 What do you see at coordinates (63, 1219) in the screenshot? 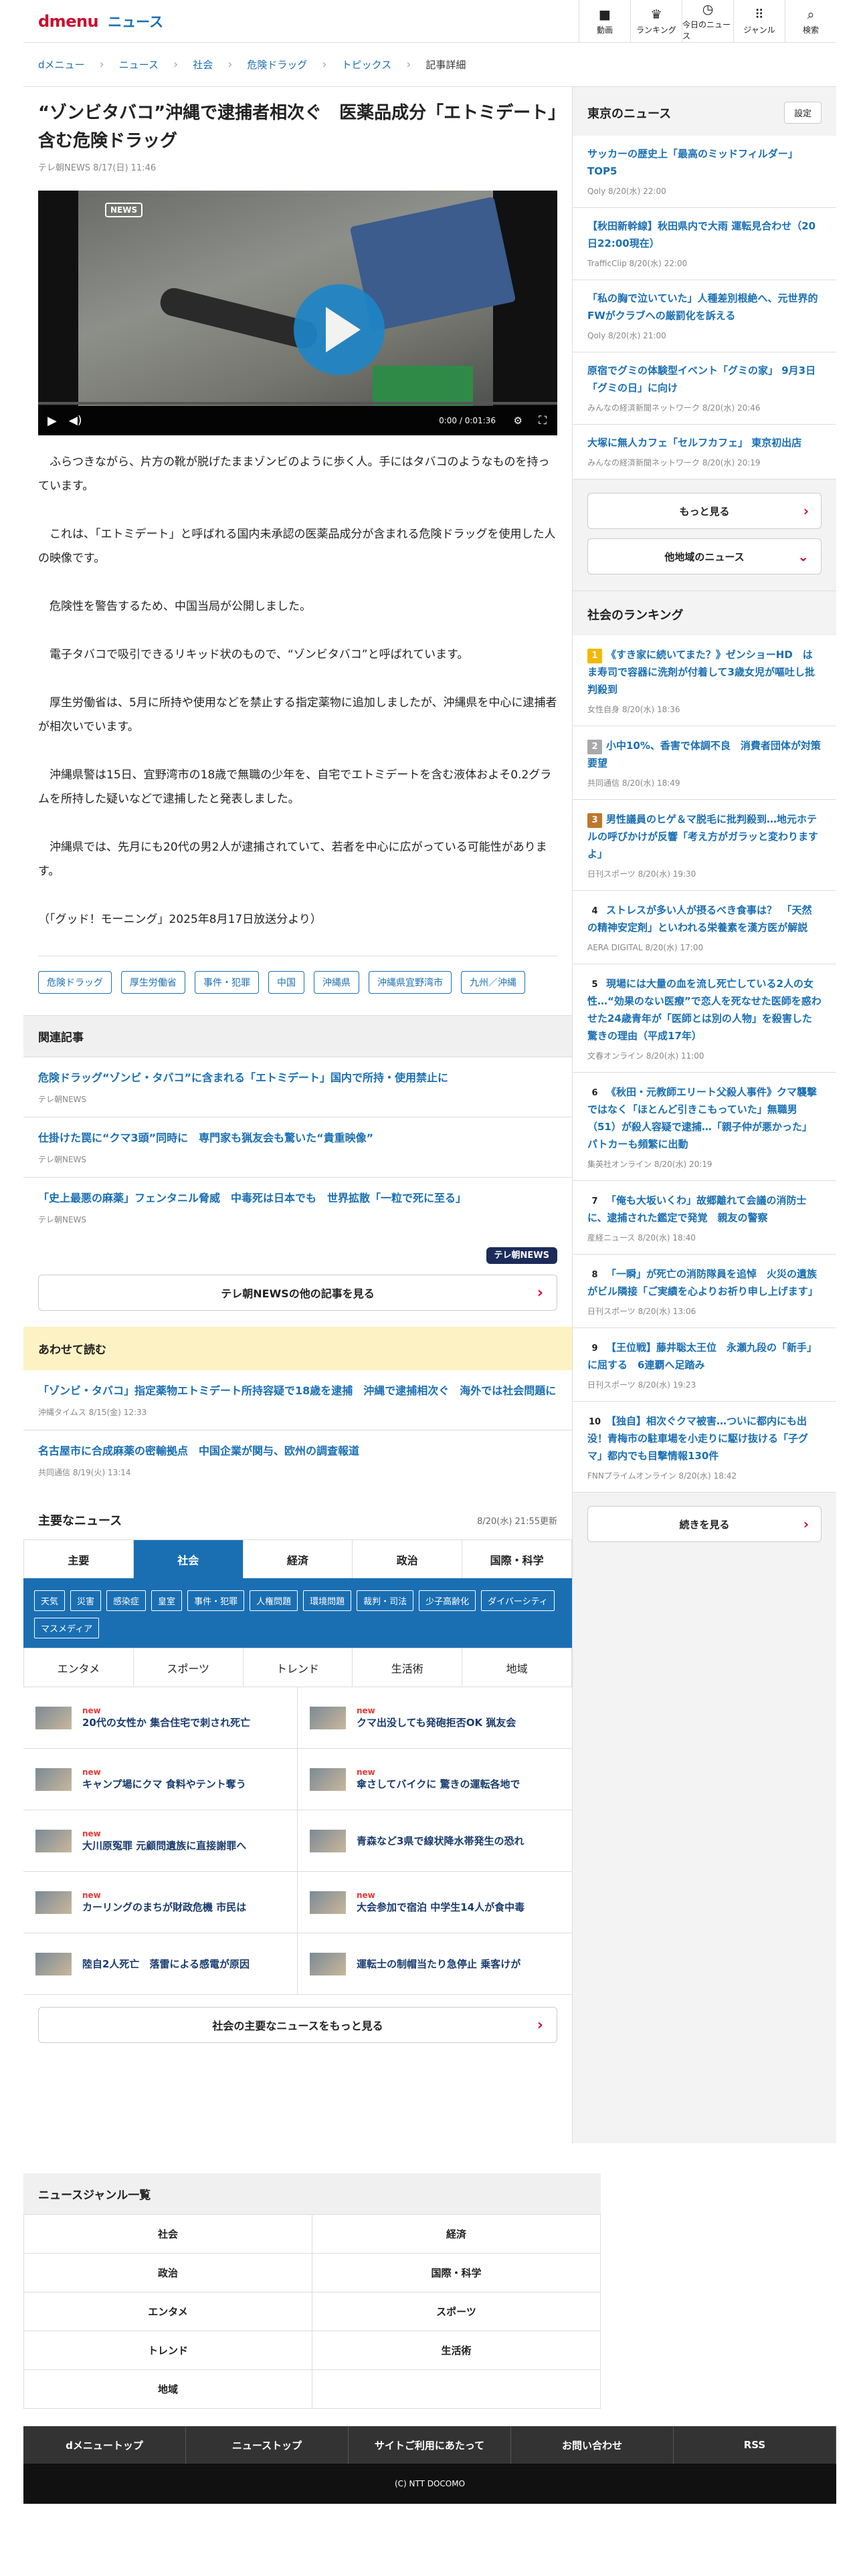
I see `related-source: テレ朝NEWS` at bounding box center [63, 1219].